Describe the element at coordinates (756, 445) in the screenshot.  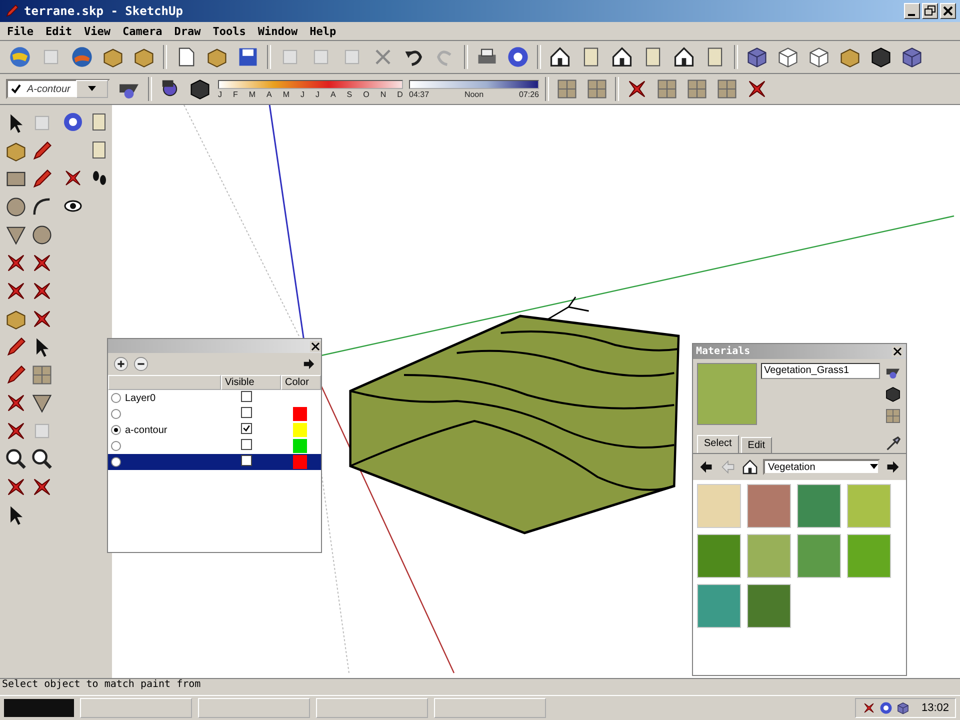
I see `tab: Edit` at that location.